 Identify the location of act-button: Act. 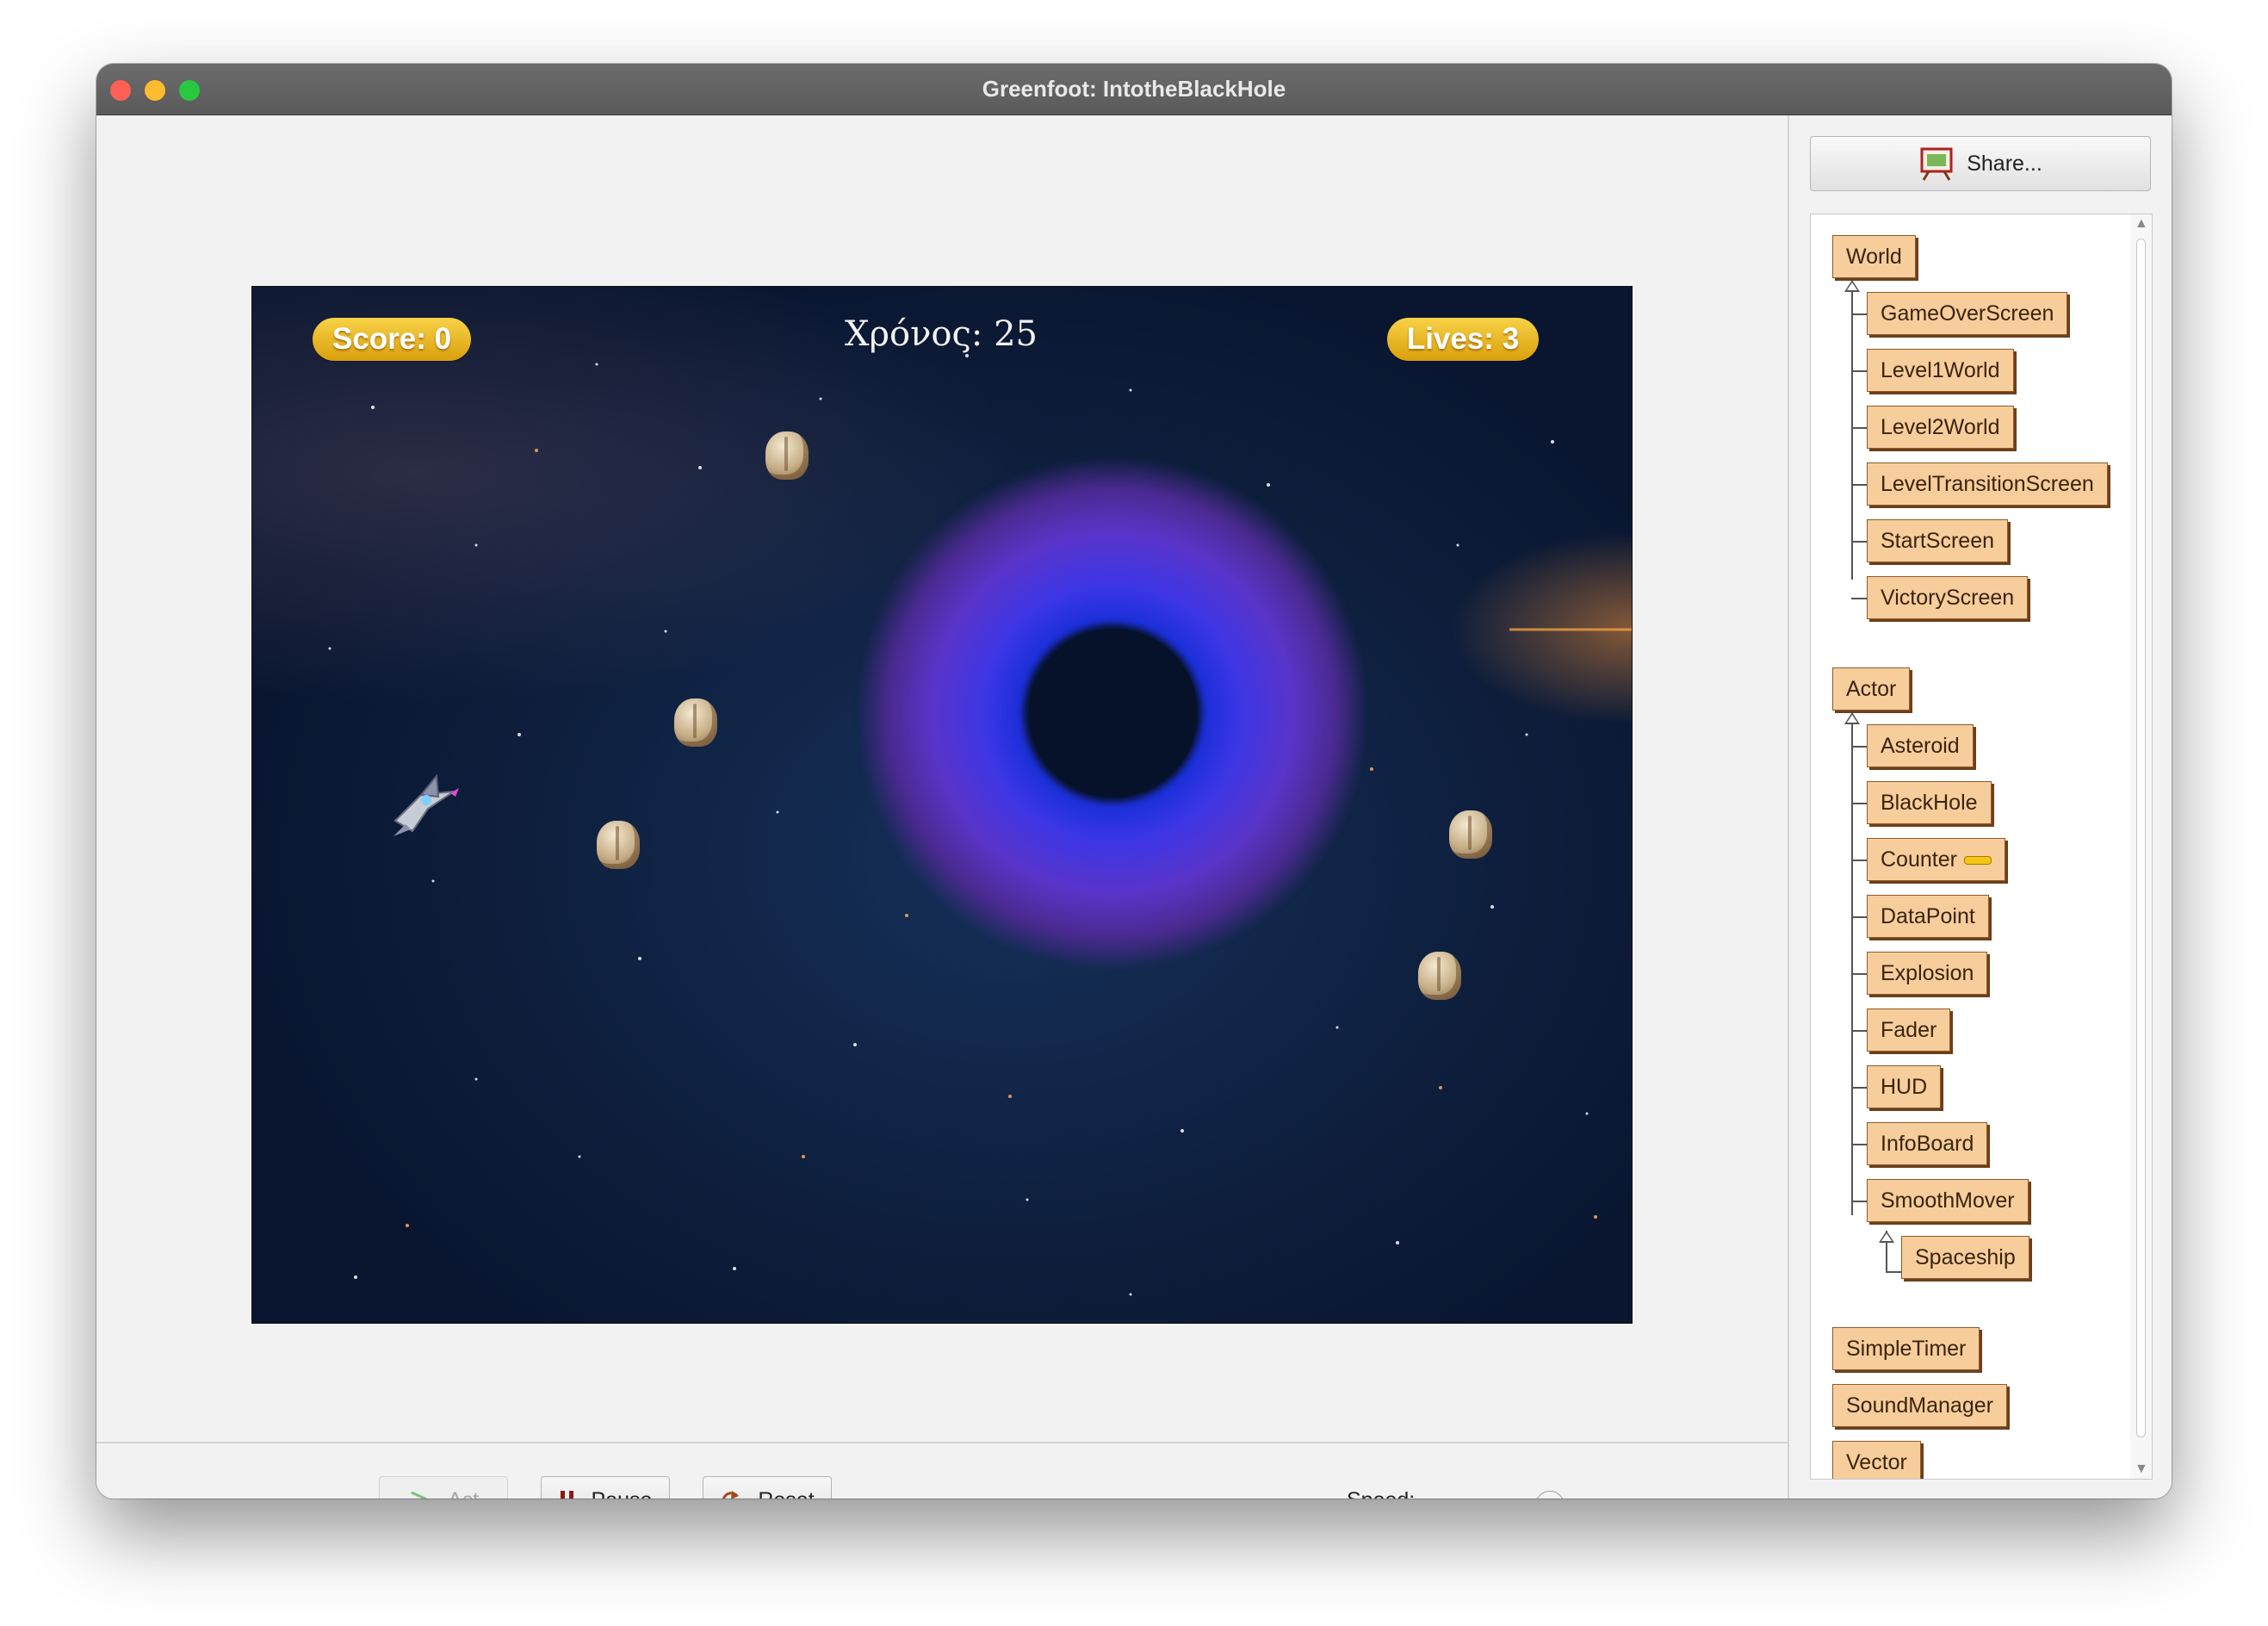
(443, 1487).